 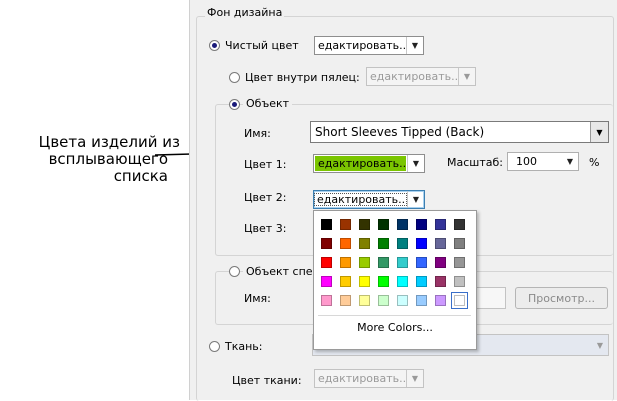 What do you see at coordinates (362, 378) in the screenshot?
I see `fabric-color-value: едактировать..` at bounding box center [362, 378].